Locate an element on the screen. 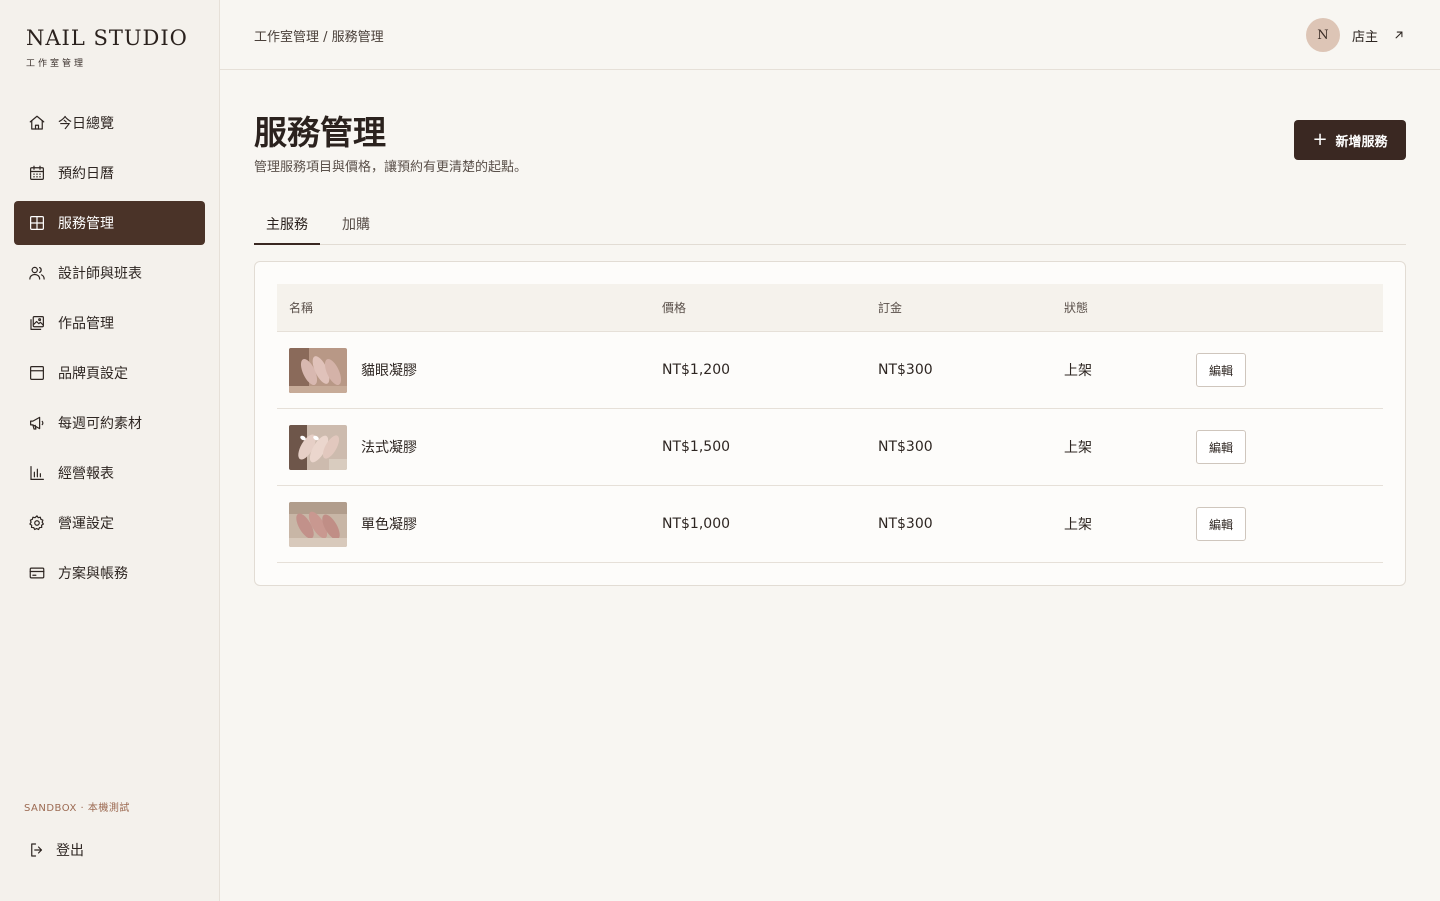  megaphone-icon is located at coordinates (37, 423).